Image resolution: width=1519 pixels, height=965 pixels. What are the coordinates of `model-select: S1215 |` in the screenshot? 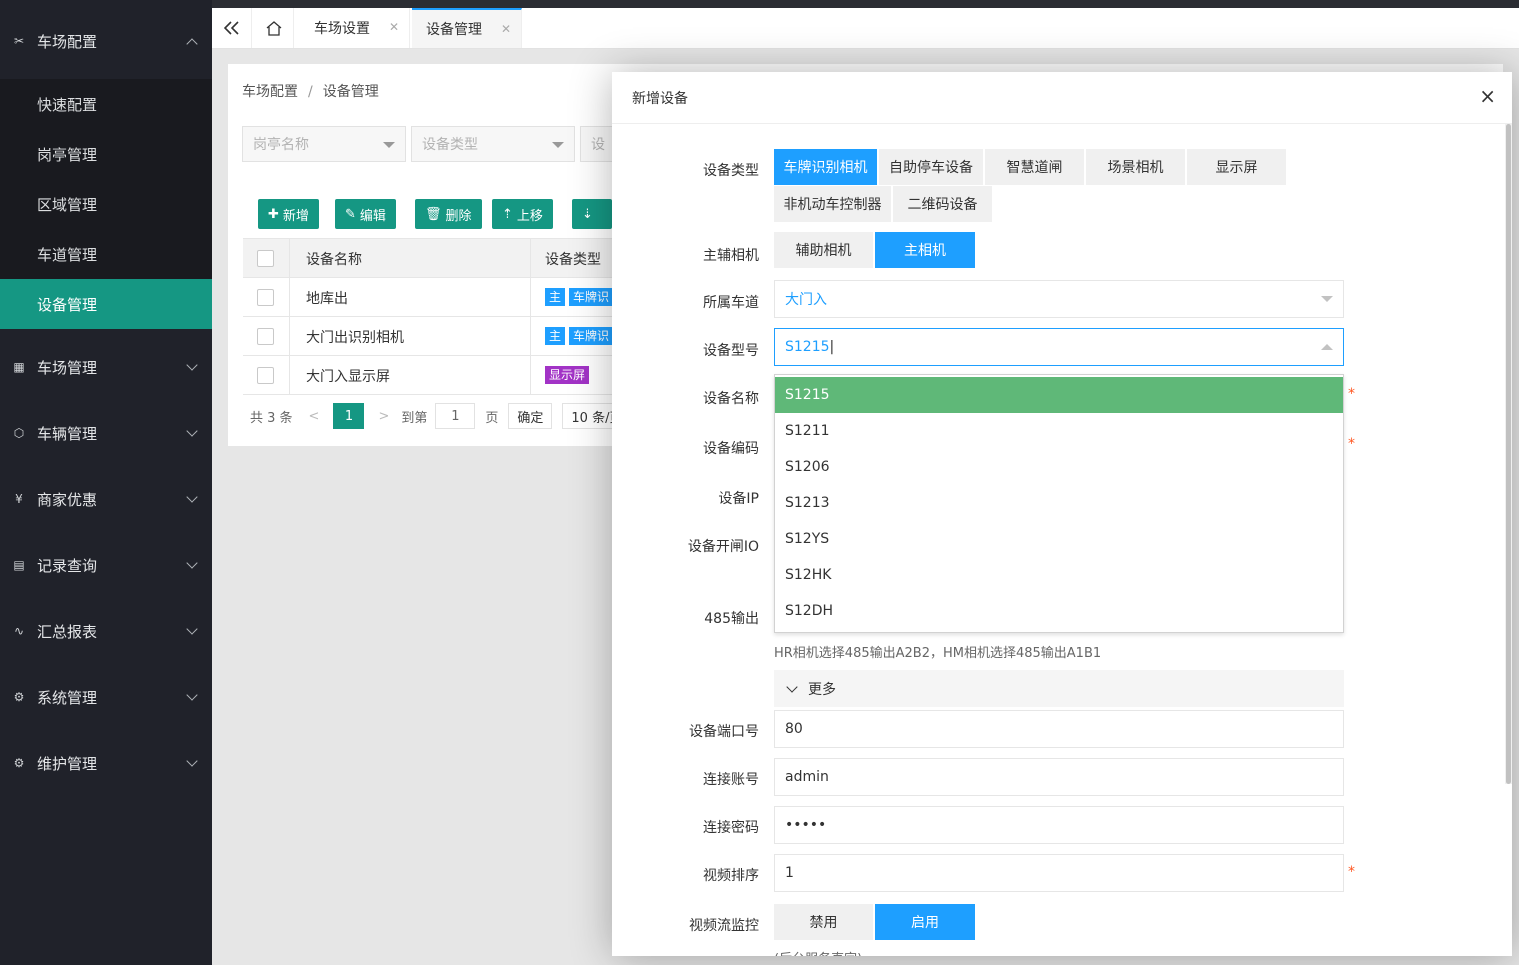 It's located at (1059, 347).